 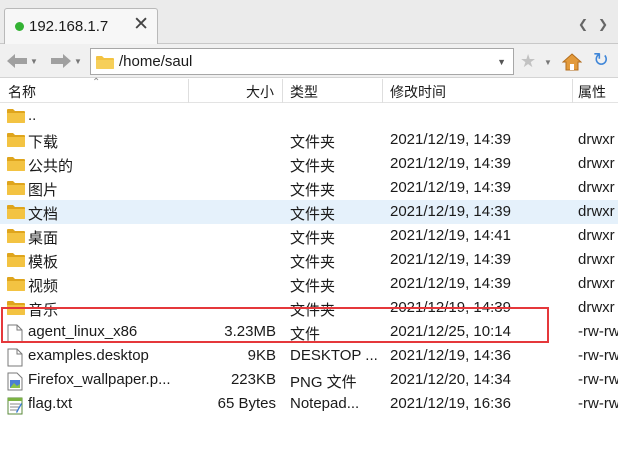 I want to click on file-name: flag.txt, so click(x=50, y=403).